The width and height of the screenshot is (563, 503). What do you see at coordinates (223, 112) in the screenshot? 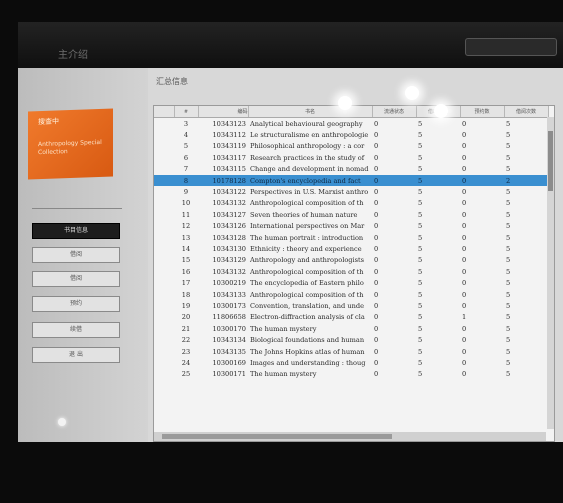
I see `header-code: 编码` at bounding box center [223, 112].